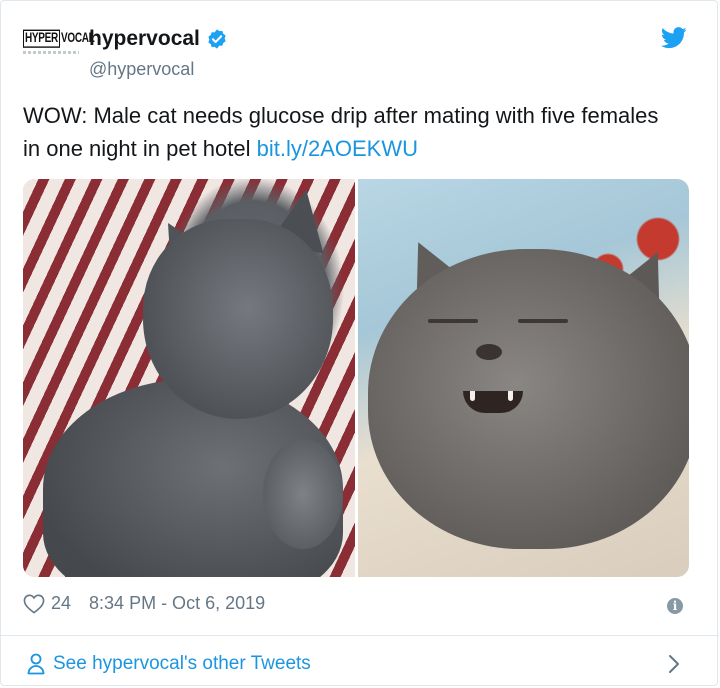 Image resolution: width=720 pixels, height=688 pixels. What do you see at coordinates (238, 319) in the screenshot?
I see `cat-head-shape` at bounding box center [238, 319].